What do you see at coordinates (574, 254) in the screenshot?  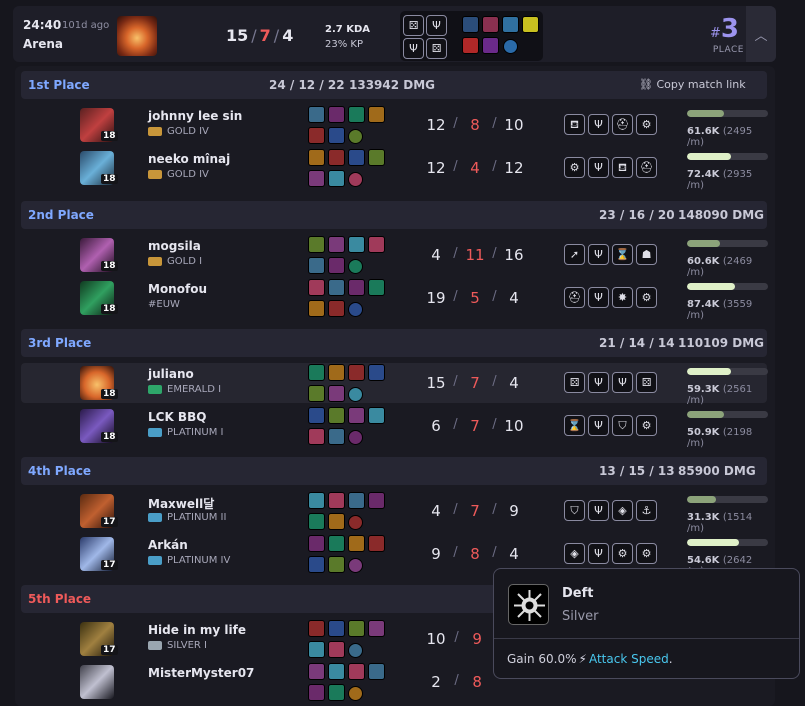 I see `arrow-icon: ➚` at bounding box center [574, 254].